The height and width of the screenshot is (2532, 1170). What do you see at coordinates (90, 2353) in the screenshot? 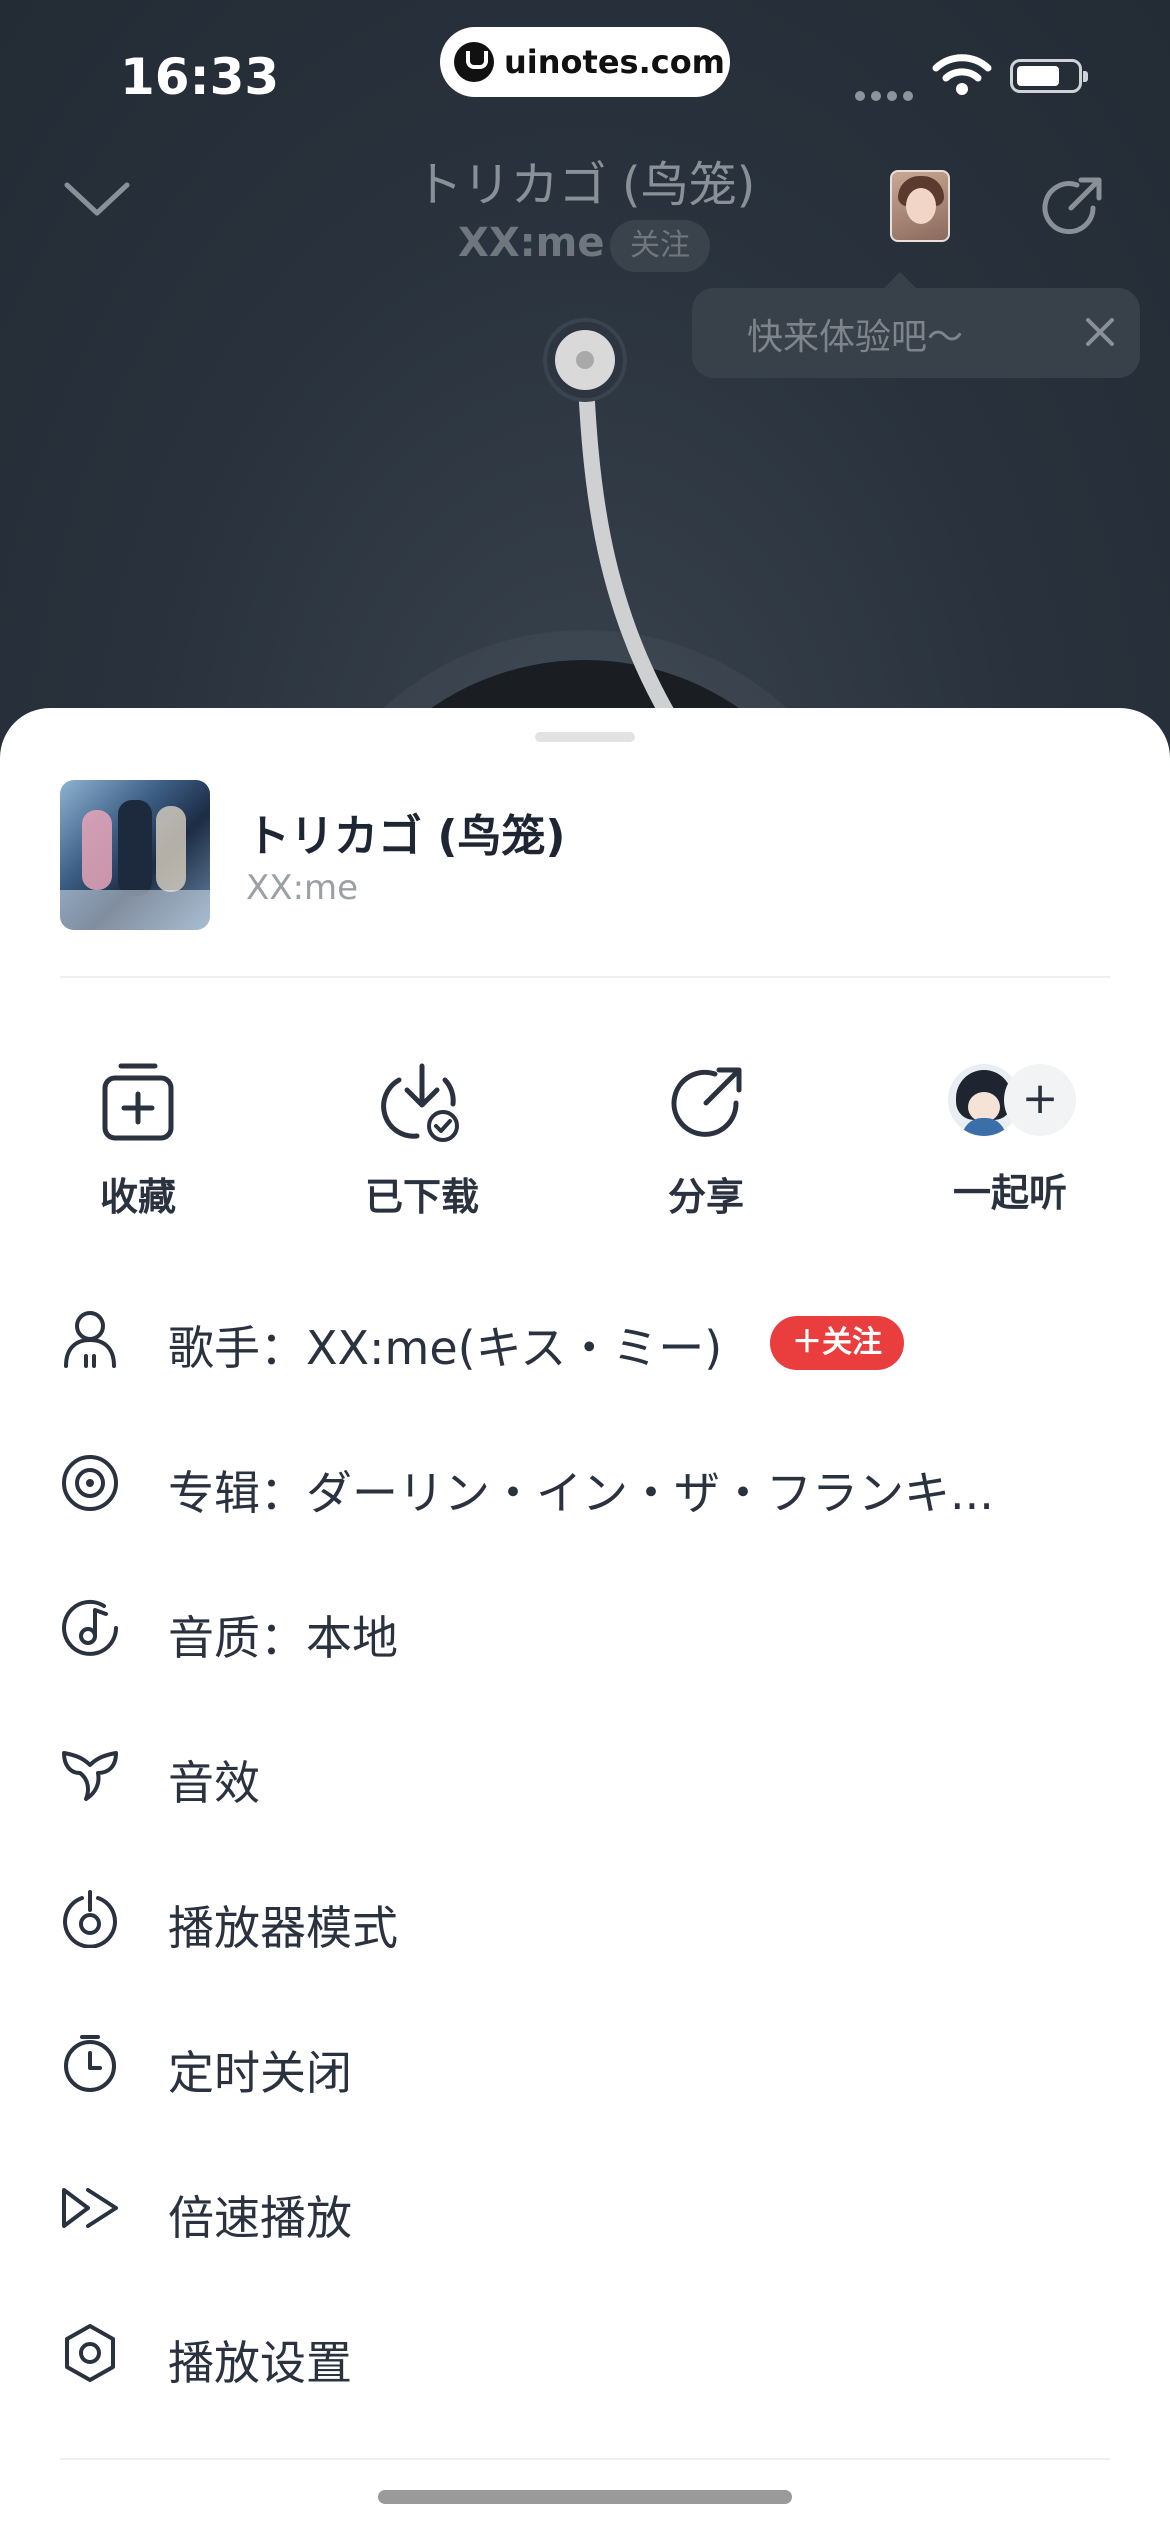
I see `settings-icon` at bounding box center [90, 2353].